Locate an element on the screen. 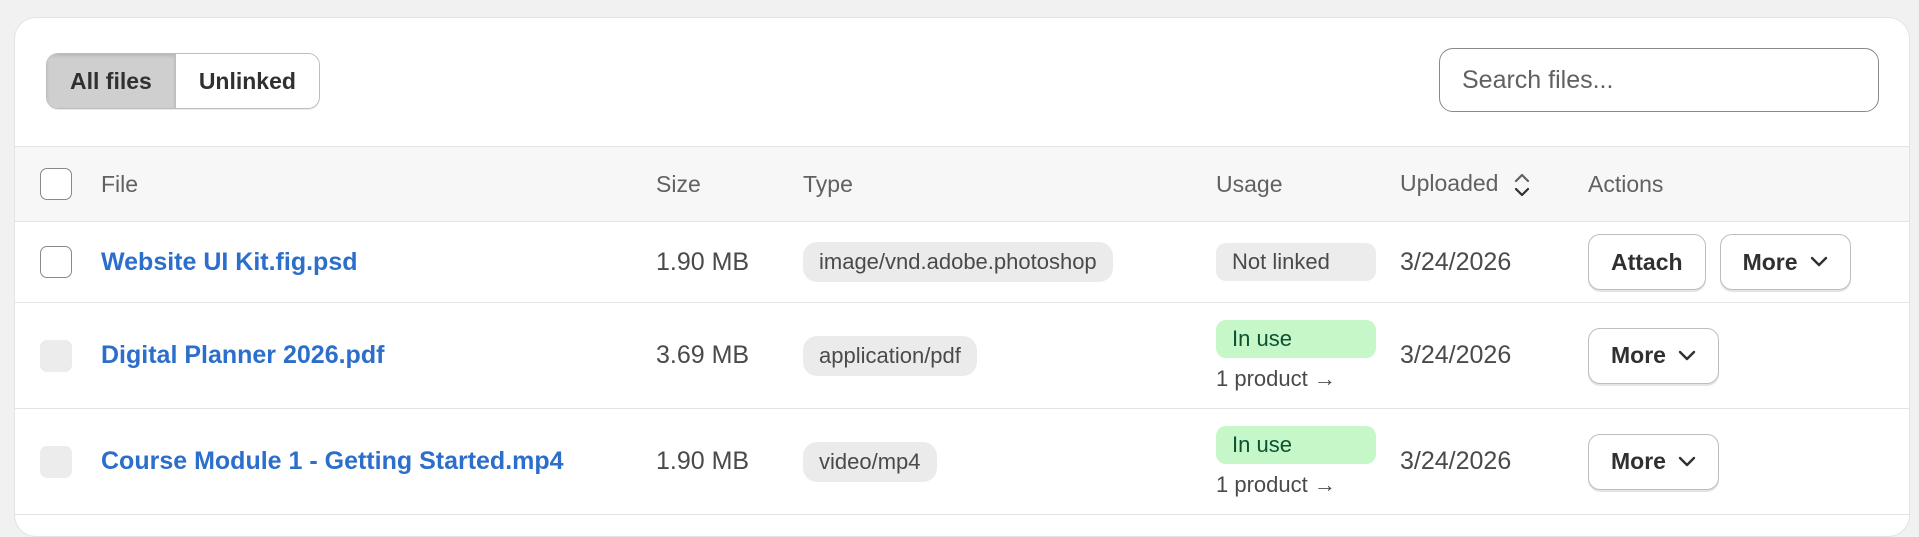 The height and width of the screenshot is (537, 1919). file-cell: Website UI Kit.fig.psd is located at coordinates (378, 262).